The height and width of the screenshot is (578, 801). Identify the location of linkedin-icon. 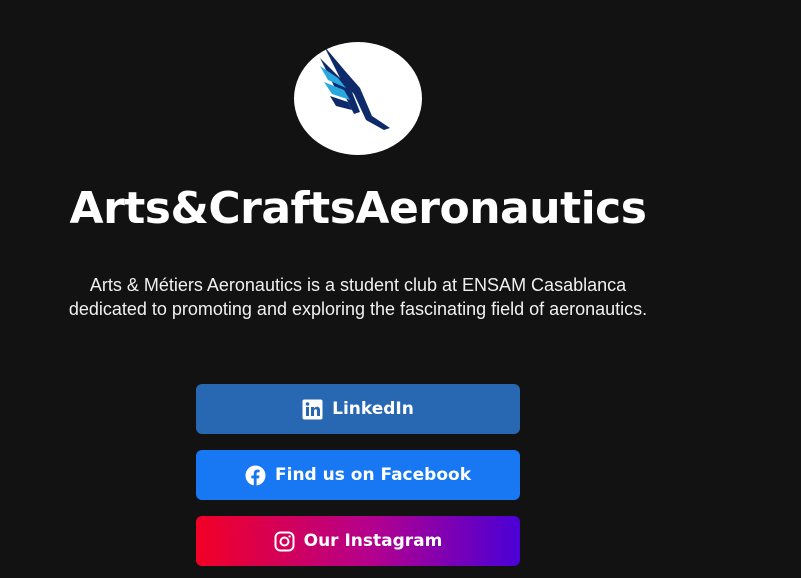
(312, 409).